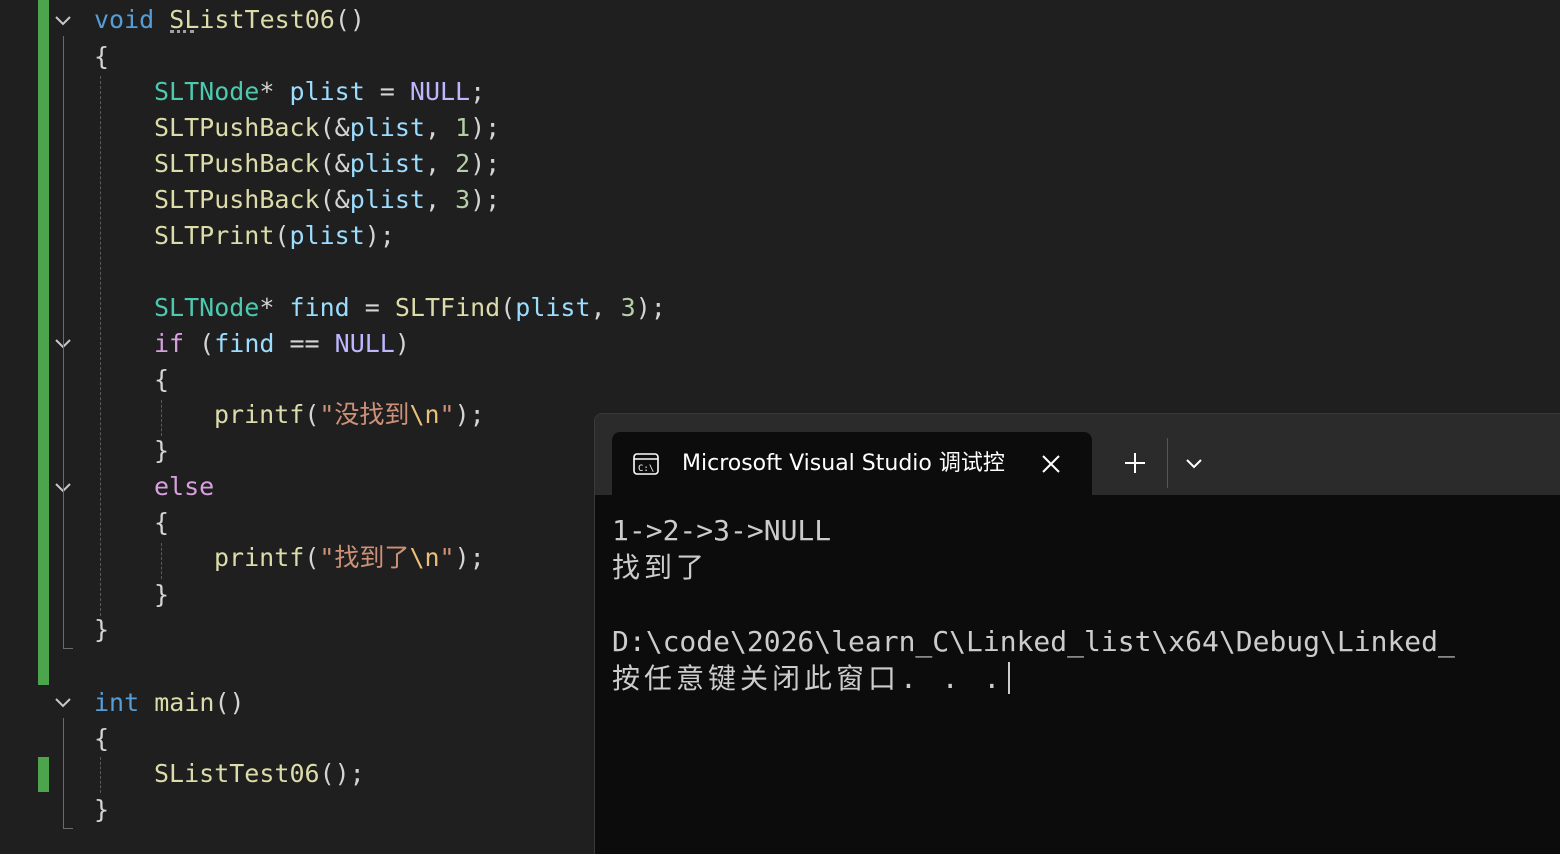  What do you see at coordinates (304, 343) in the screenshot?
I see `code-token: ==` at bounding box center [304, 343].